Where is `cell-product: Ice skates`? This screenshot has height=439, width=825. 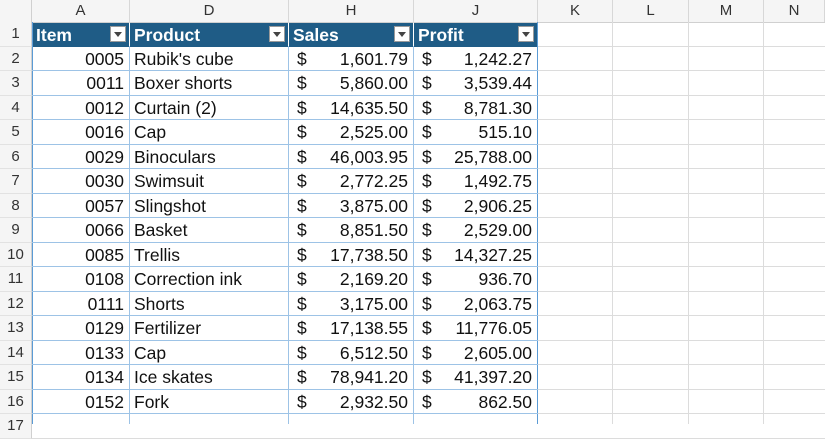 cell-product: Ice skates is located at coordinates (210, 377).